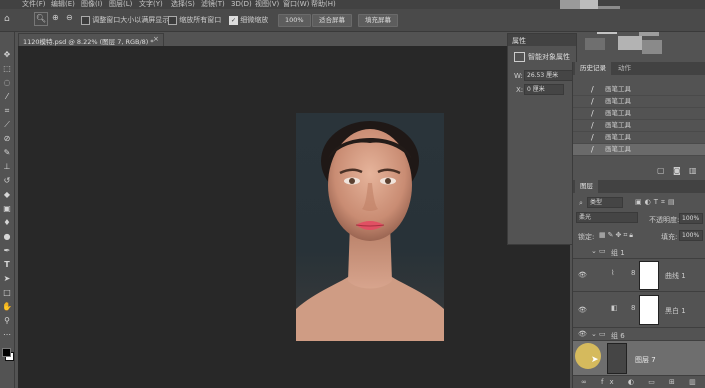 This screenshot has height=388, width=705. Describe the element at coordinates (55, 17) in the screenshot. I see `zoom-in-icon: ⊕` at that location.